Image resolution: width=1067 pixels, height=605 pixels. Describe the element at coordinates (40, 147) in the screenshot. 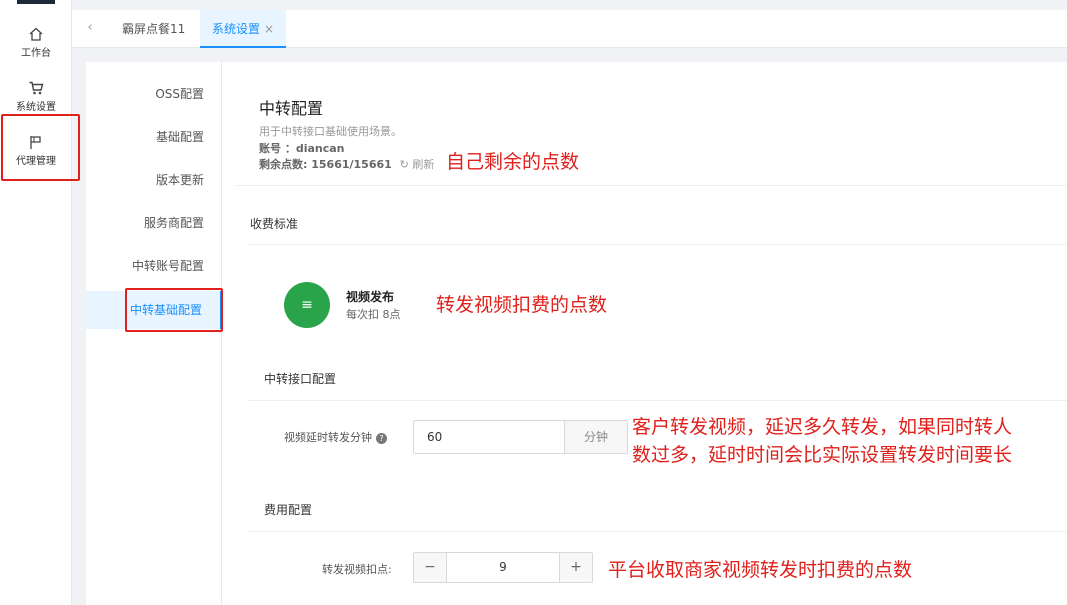

I see `annotation-box-agent-management` at that location.